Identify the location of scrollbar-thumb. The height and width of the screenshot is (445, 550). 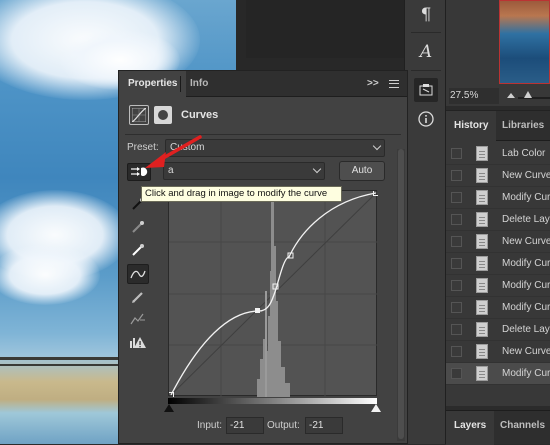
(401, 294).